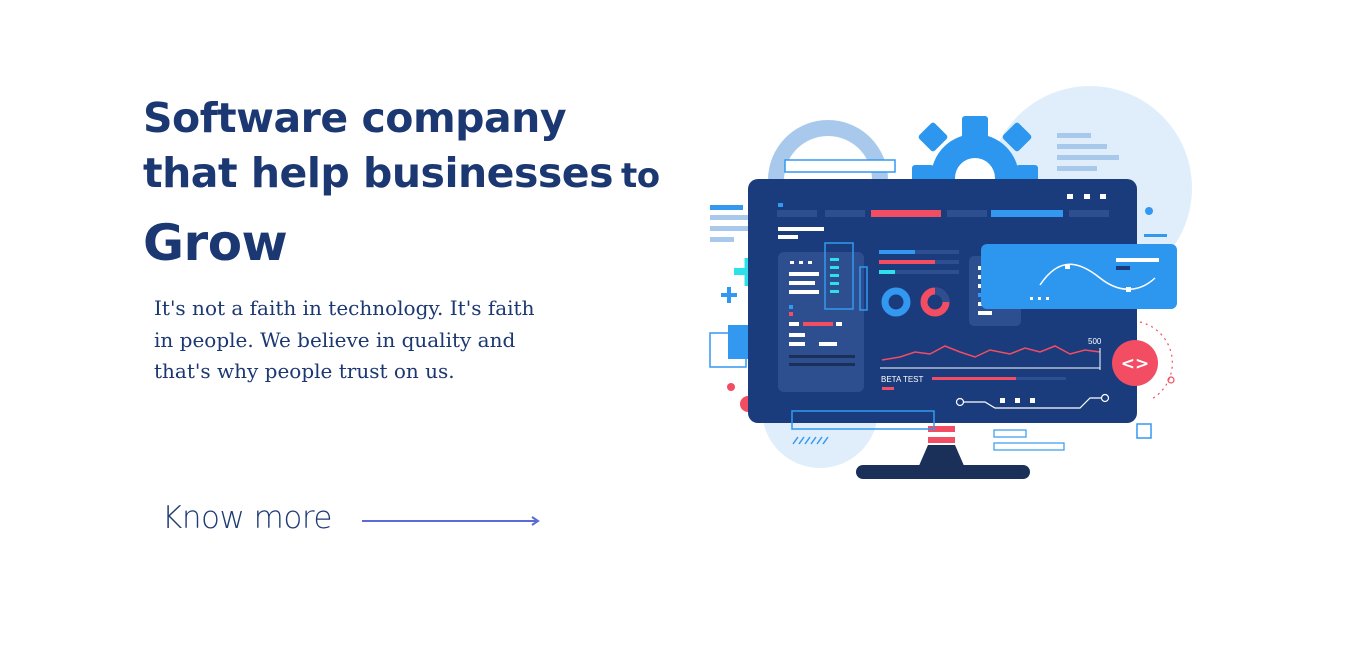 The image size is (1350, 650). I want to click on headline-line-1: Software company, so click(355, 118).